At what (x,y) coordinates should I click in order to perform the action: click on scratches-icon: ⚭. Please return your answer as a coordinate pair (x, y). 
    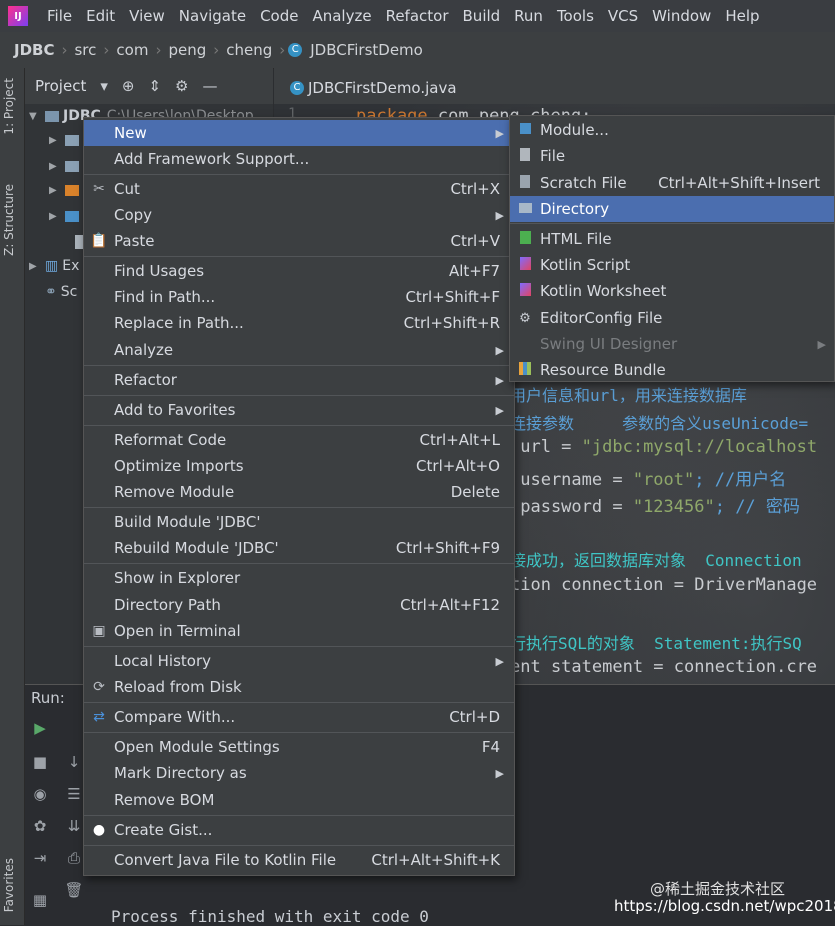
    Looking at the image, I should click on (51, 292).